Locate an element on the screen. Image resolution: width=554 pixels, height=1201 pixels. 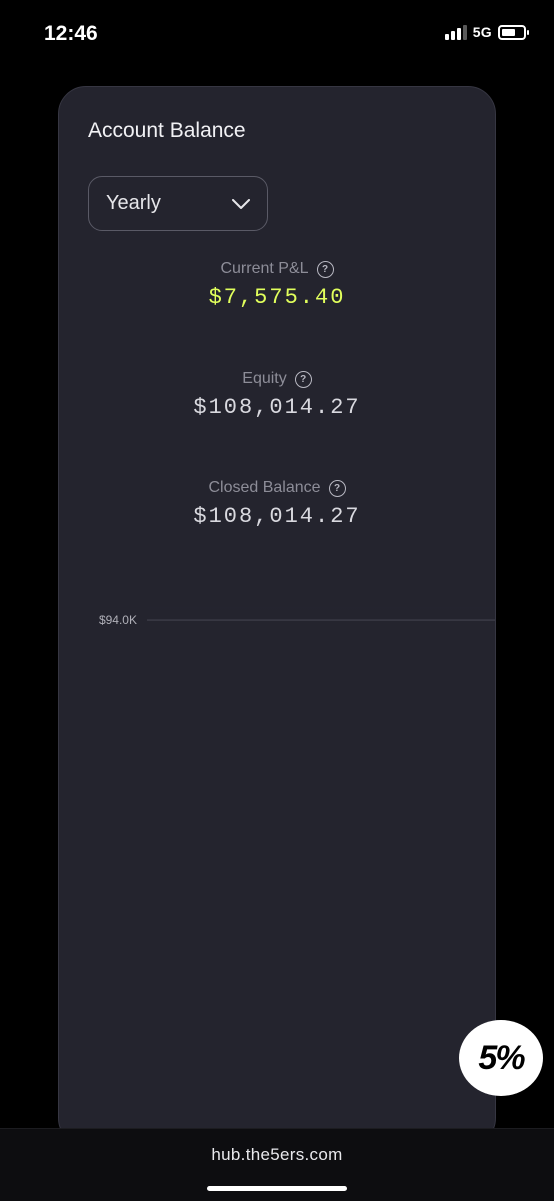
logo-text: 5% is located at coordinates (501, 1057).